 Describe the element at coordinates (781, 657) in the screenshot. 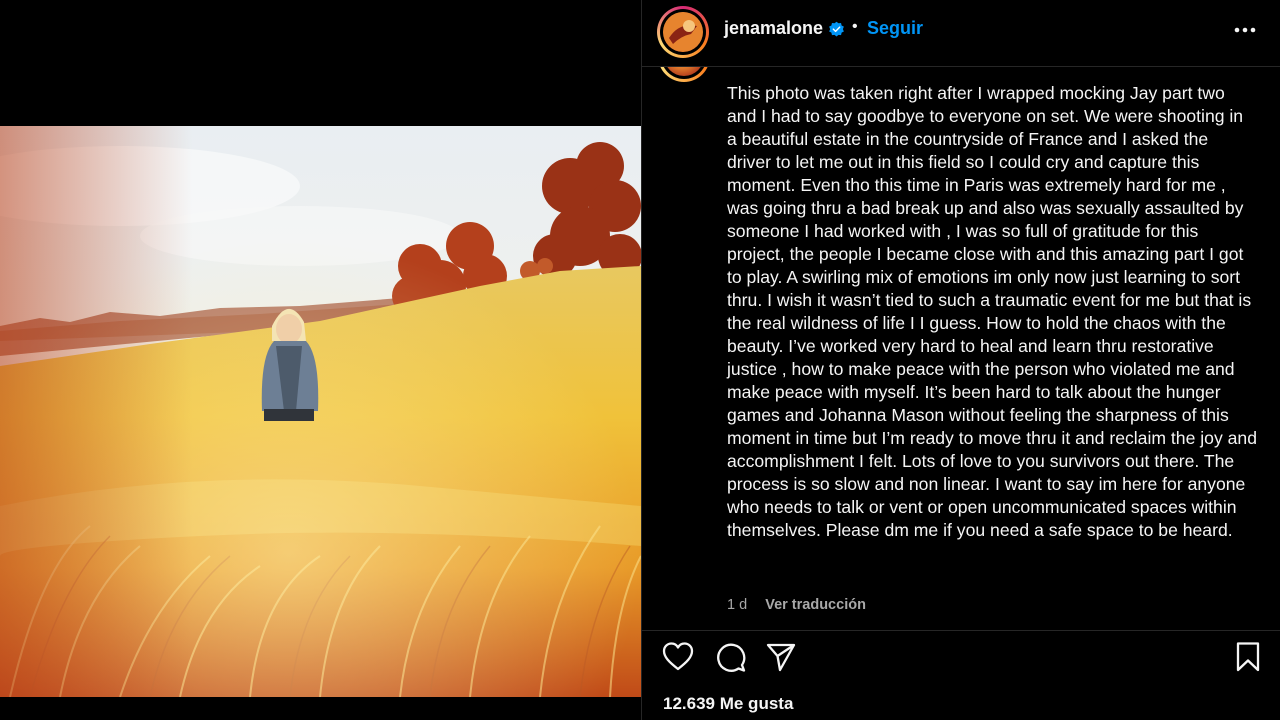

I see `send-icon` at that location.